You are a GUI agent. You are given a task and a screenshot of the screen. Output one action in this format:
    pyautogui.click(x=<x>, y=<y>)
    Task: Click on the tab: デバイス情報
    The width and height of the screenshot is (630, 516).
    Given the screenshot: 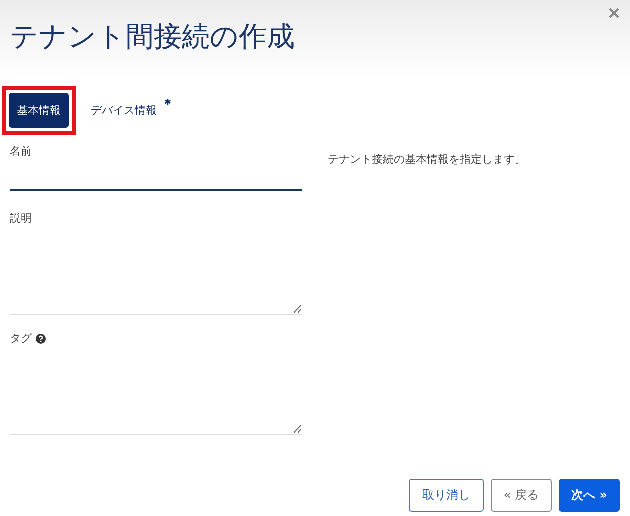 What is the action you would take?
    pyautogui.click(x=124, y=110)
    